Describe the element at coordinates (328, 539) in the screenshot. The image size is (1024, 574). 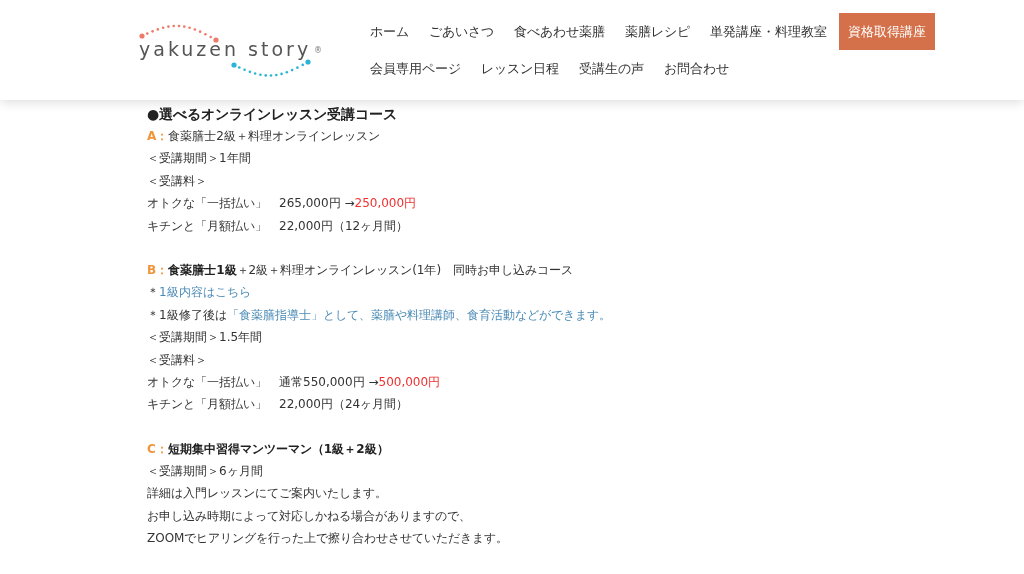
I see `course-text: ZOOMでヒアリングを行った上で擦り合わせさせていただきます。` at that location.